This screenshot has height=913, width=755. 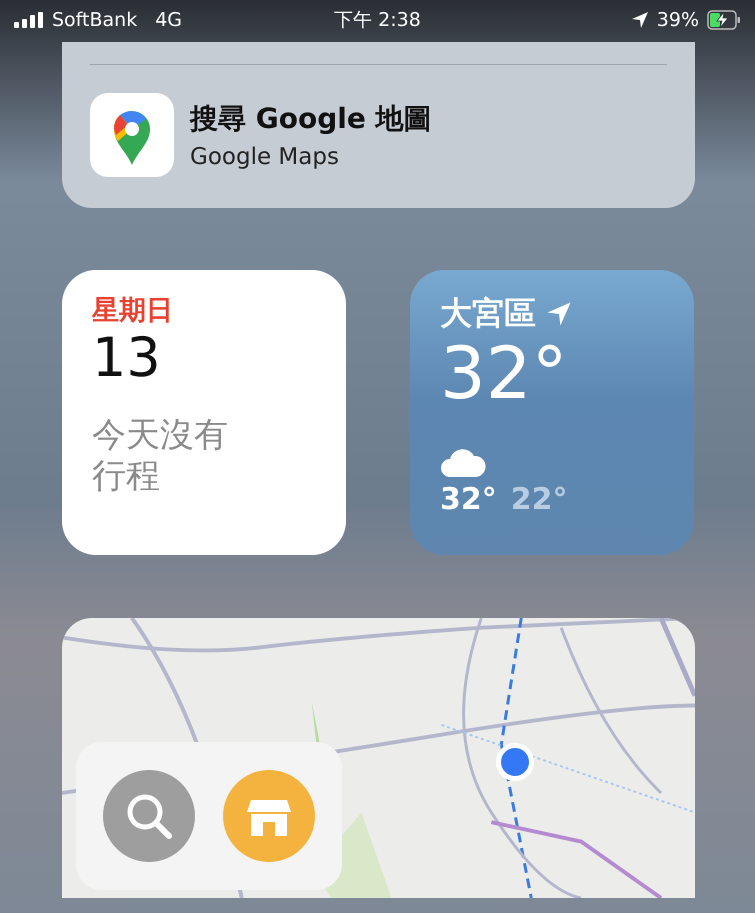 I want to click on weather-widget: 大宮區 32° 32° 22°, so click(x=552, y=412).